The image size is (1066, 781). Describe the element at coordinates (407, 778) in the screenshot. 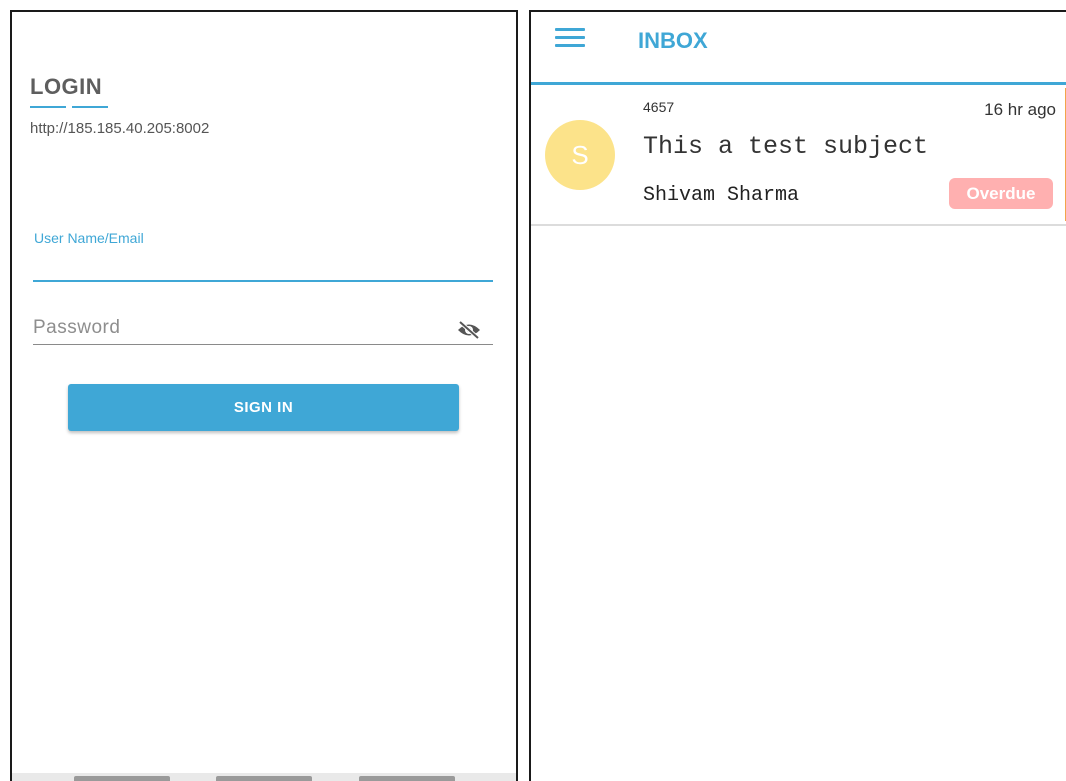

I see `nav-recents-button` at that location.